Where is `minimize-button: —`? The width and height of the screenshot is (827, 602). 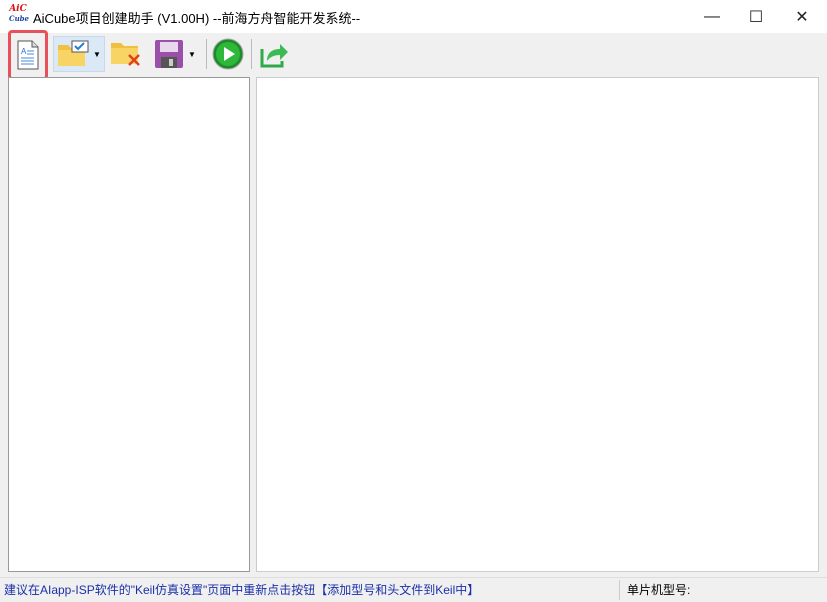
minimize-button: — is located at coordinates (712, 16).